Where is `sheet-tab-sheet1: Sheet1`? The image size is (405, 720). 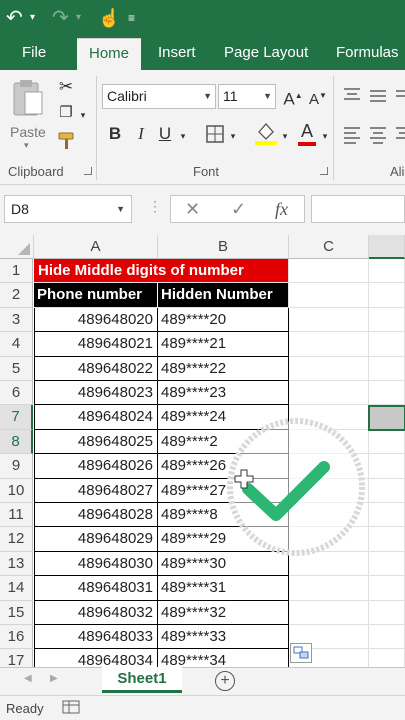
sheet-tab-sheet1: Sheet1 is located at coordinates (142, 680).